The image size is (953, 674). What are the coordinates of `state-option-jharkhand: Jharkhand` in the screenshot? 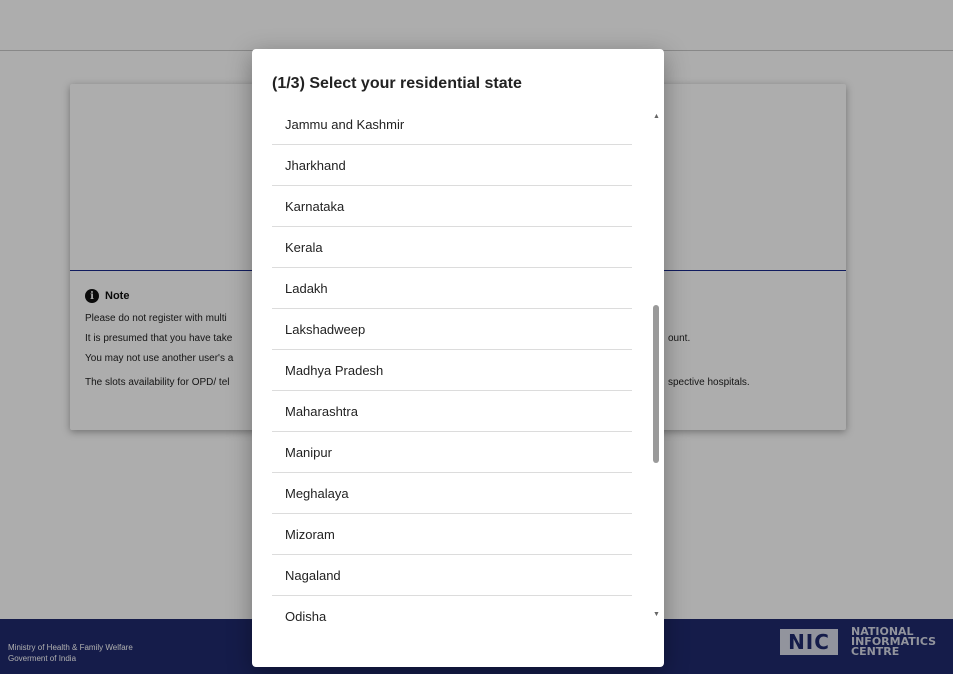 It's located at (452, 165).